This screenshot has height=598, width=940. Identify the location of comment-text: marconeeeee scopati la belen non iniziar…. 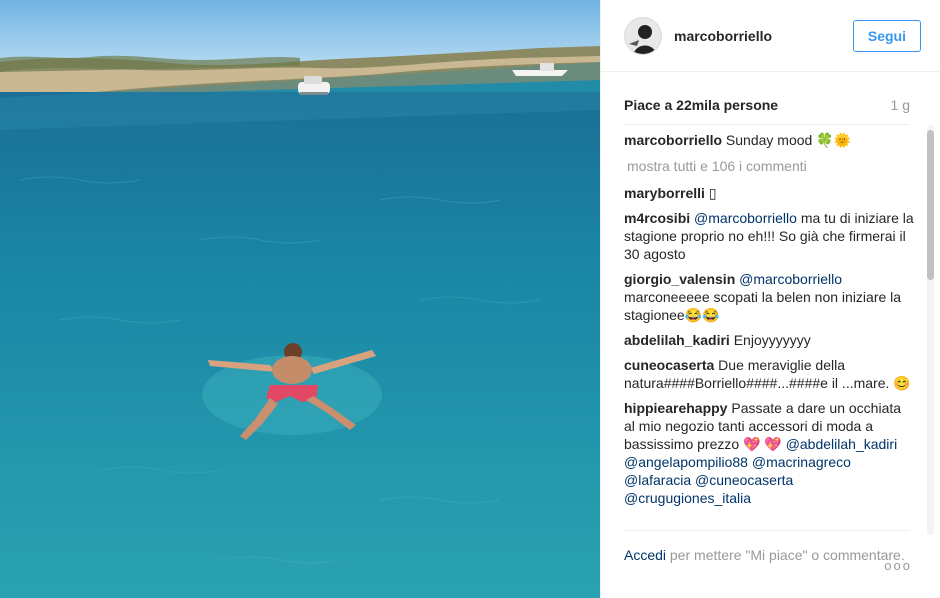
(763, 306).